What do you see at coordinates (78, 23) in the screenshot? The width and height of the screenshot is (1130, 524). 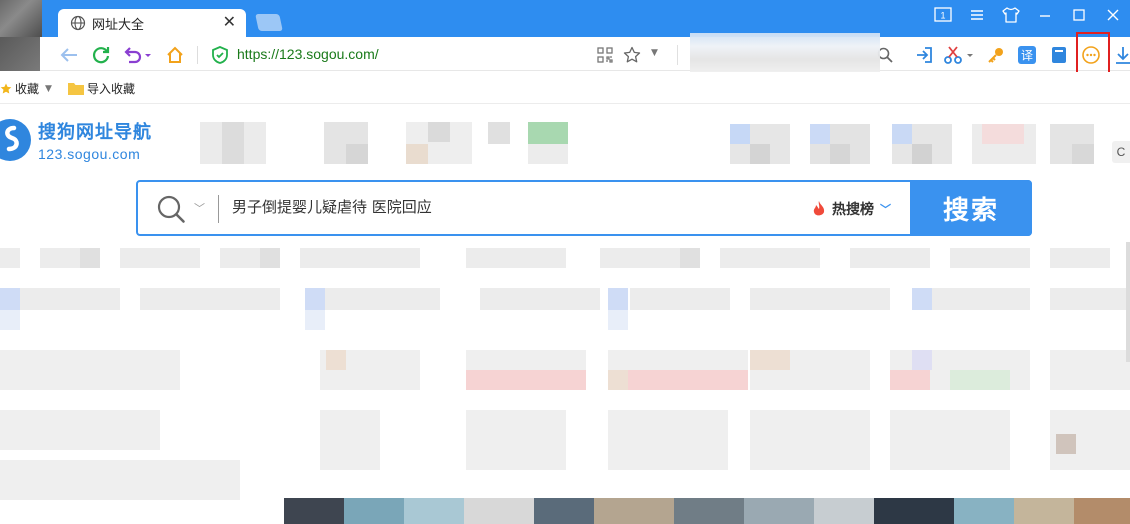 I see `globe-icon` at bounding box center [78, 23].